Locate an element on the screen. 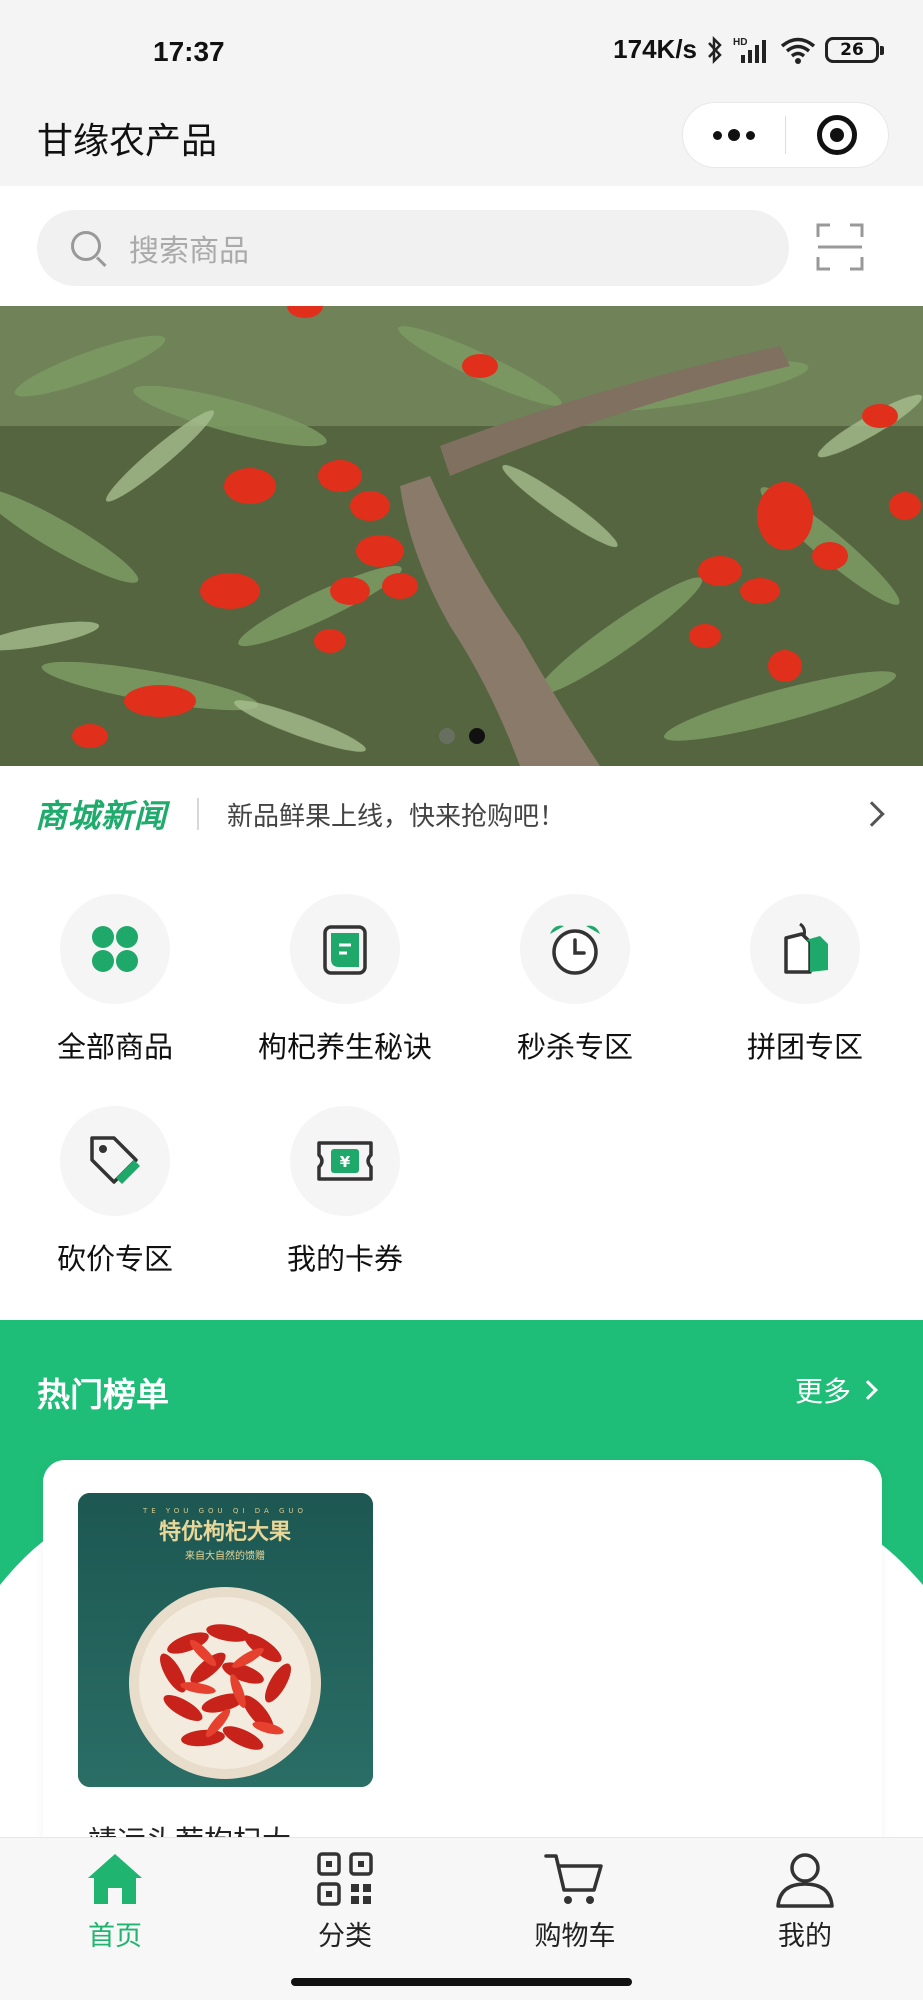 The image size is (923, 2000). network-speed: 174K/s is located at coordinates (655, 49).